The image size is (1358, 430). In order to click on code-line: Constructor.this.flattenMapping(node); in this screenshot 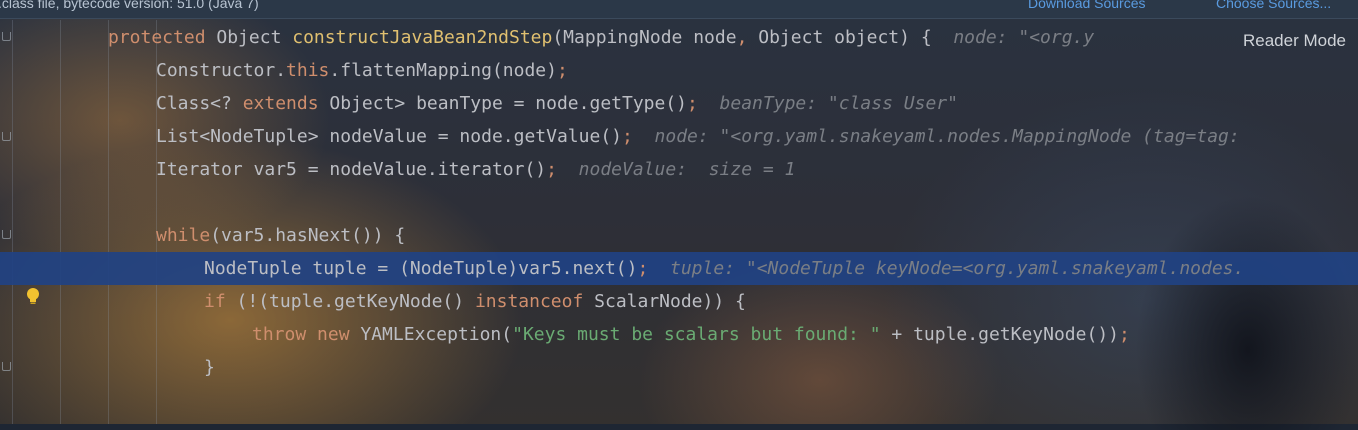, I will do `click(679, 70)`.